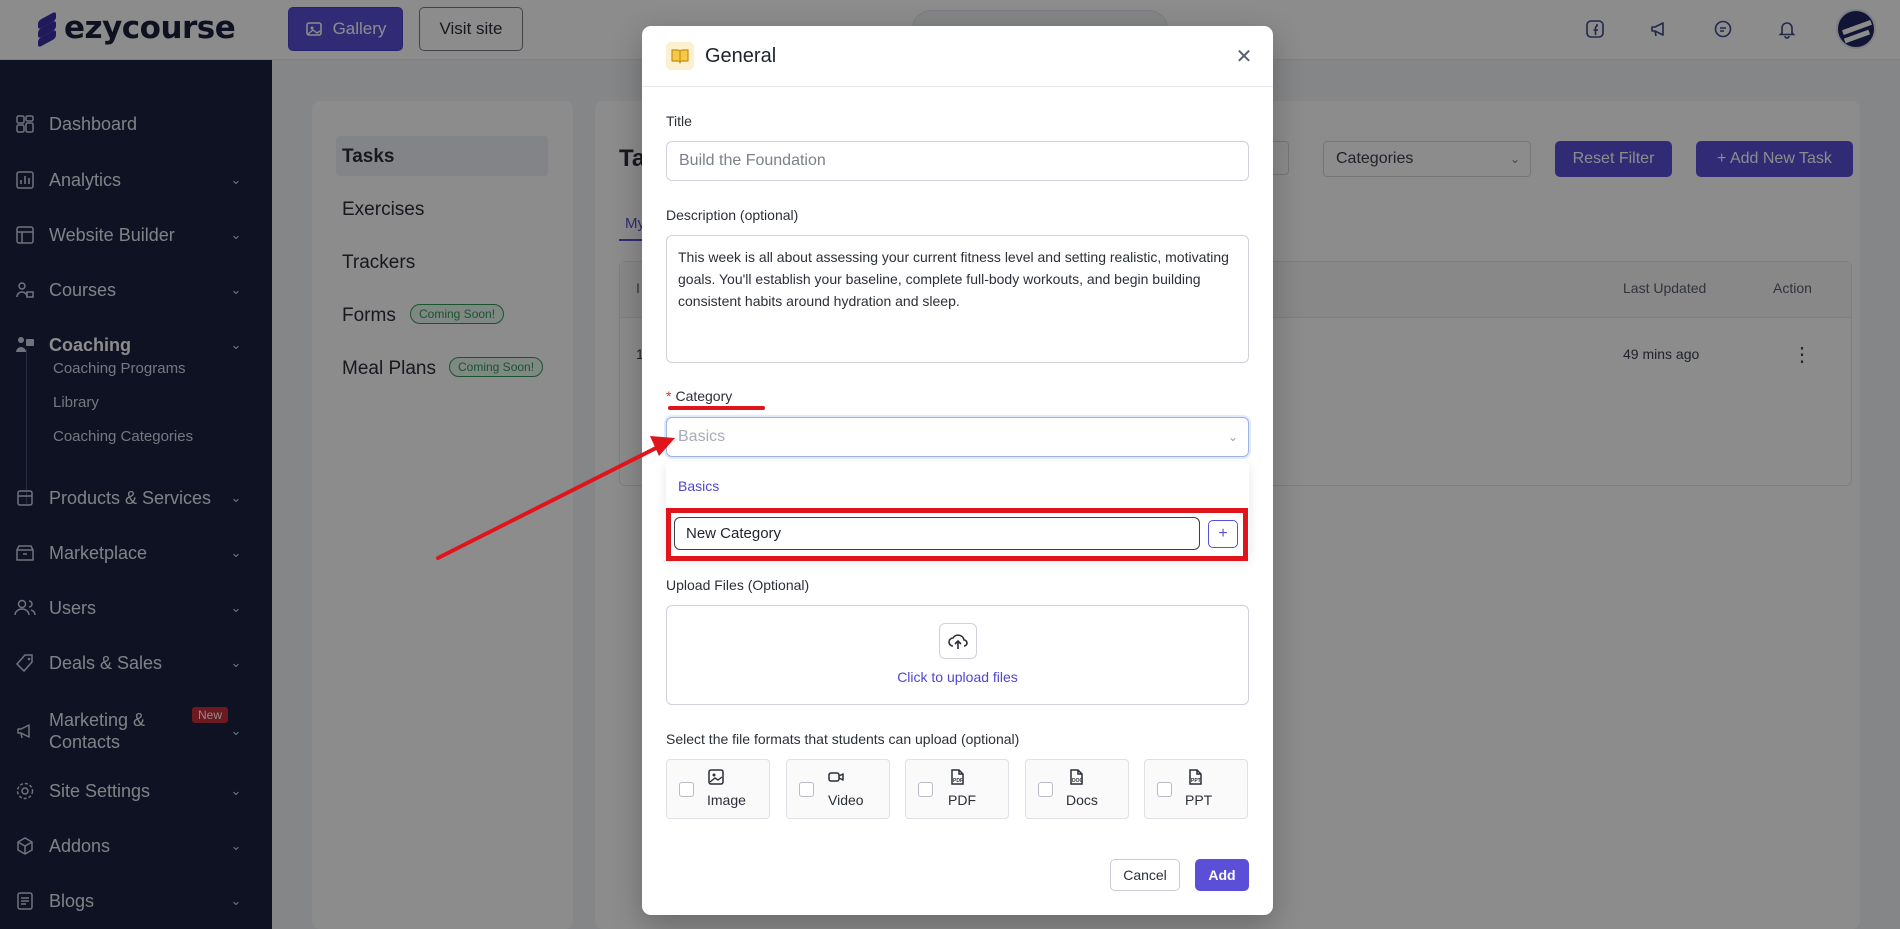 The width and height of the screenshot is (1900, 929). What do you see at coordinates (726, 800) in the screenshot?
I see `format-label: Image` at bounding box center [726, 800].